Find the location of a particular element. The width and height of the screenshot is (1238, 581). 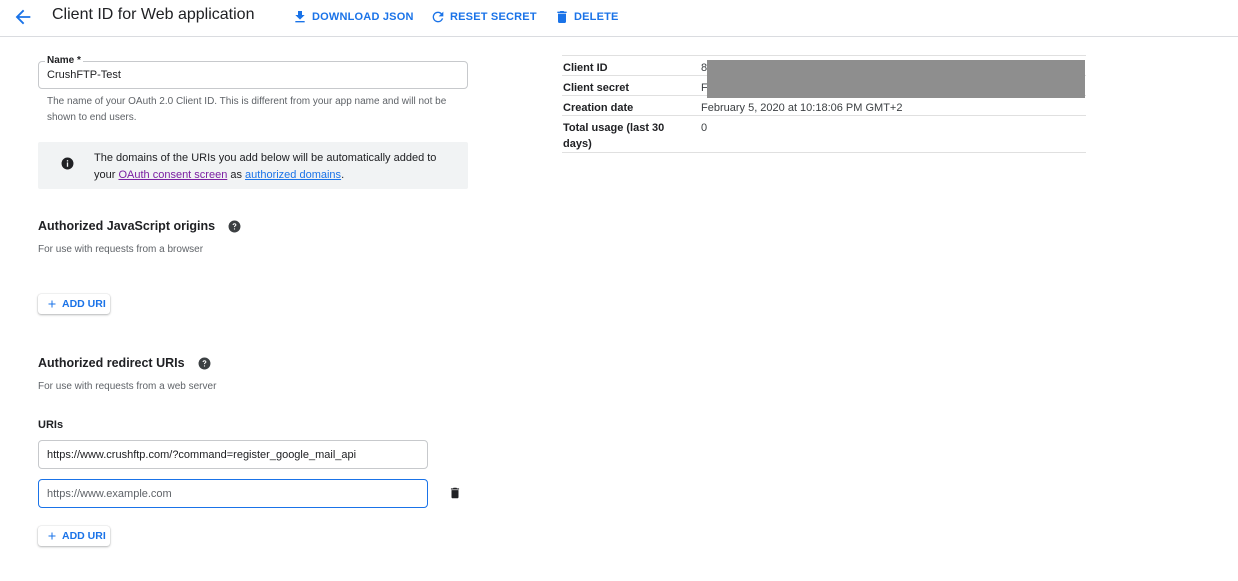

download-json-button: DOWNLOAD JSON is located at coordinates (353, 17).